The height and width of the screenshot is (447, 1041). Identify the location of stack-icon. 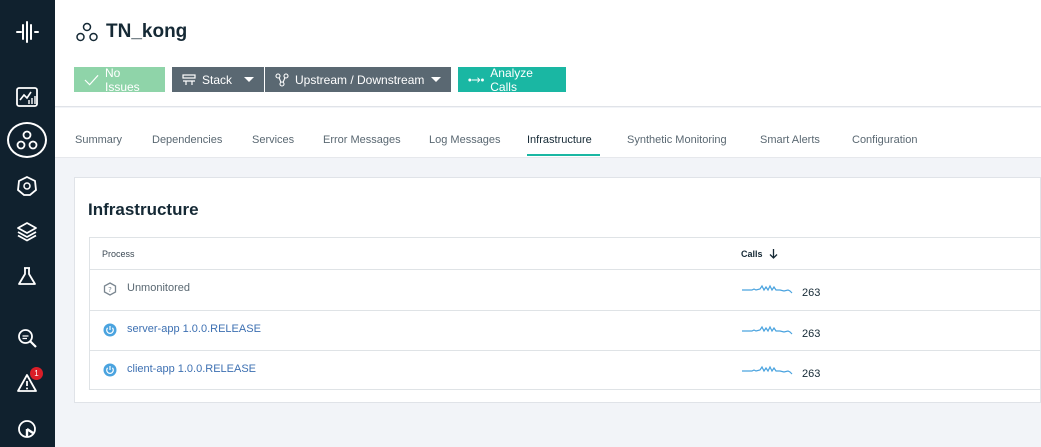
(189, 79).